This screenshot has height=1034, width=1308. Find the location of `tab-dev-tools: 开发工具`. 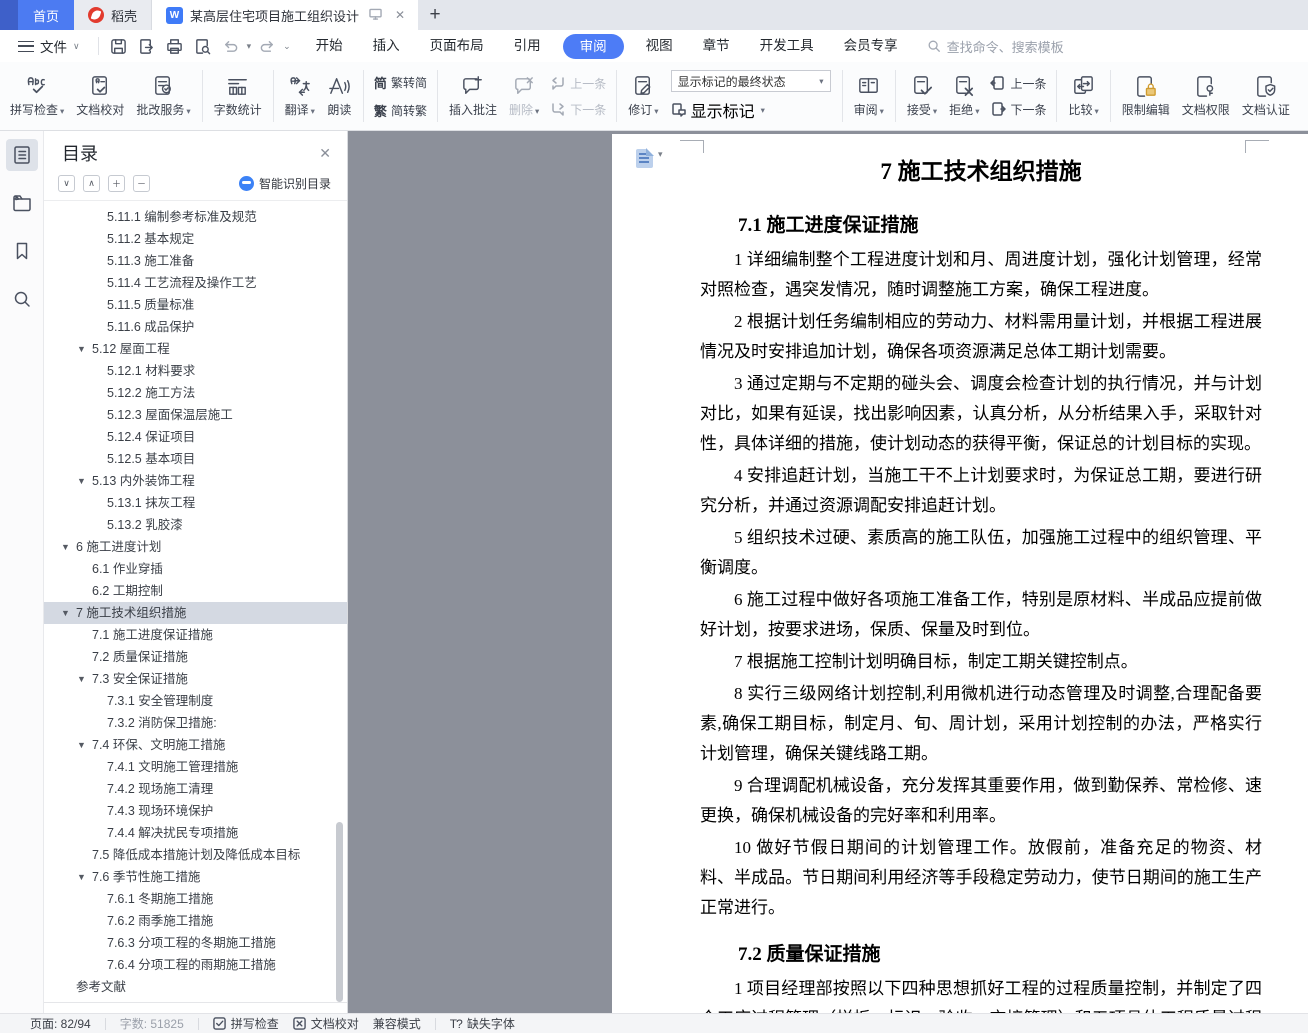

tab-dev-tools: 开发工具 is located at coordinates (787, 46).